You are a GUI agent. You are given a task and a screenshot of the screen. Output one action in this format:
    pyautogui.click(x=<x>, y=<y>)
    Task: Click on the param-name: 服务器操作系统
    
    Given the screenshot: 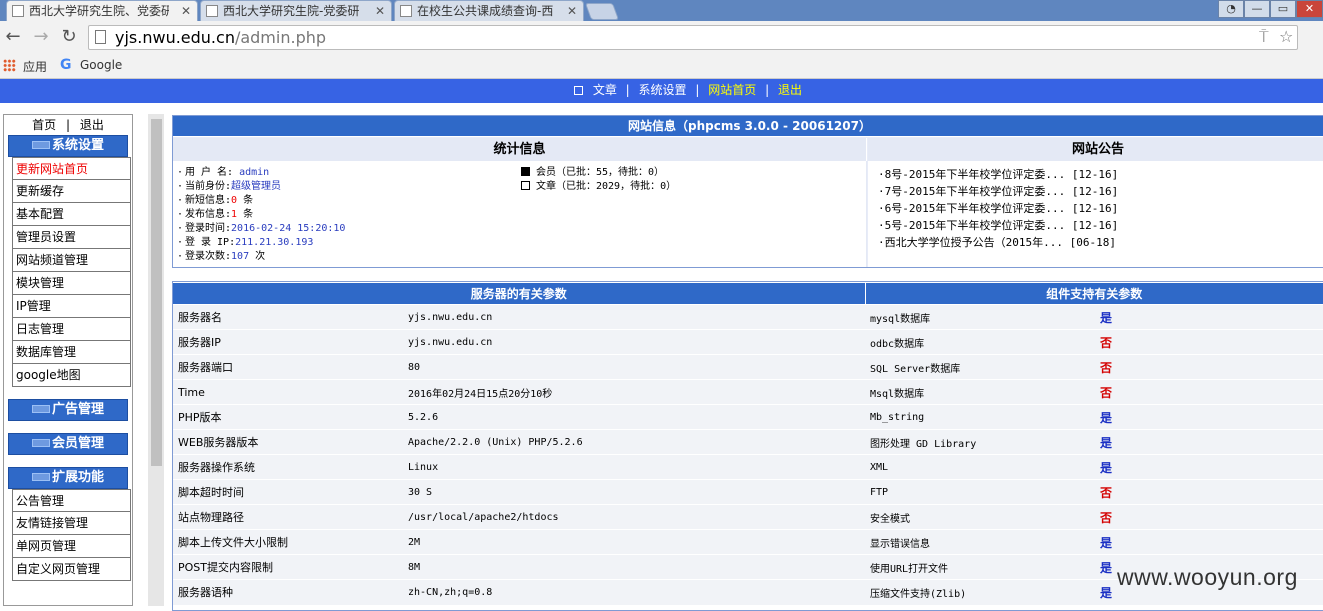 What is the action you would take?
    pyautogui.click(x=288, y=467)
    